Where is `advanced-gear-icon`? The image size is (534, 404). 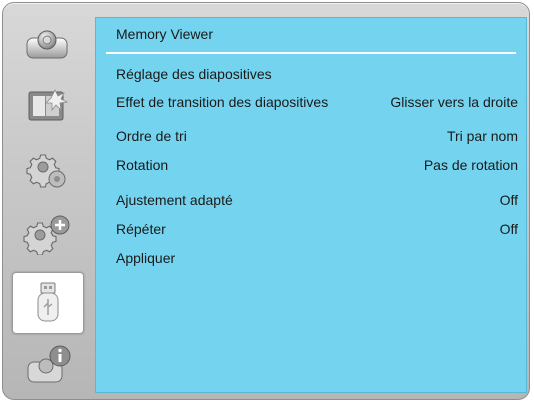
advanced-gear-icon is located at coordinates (46, 235).